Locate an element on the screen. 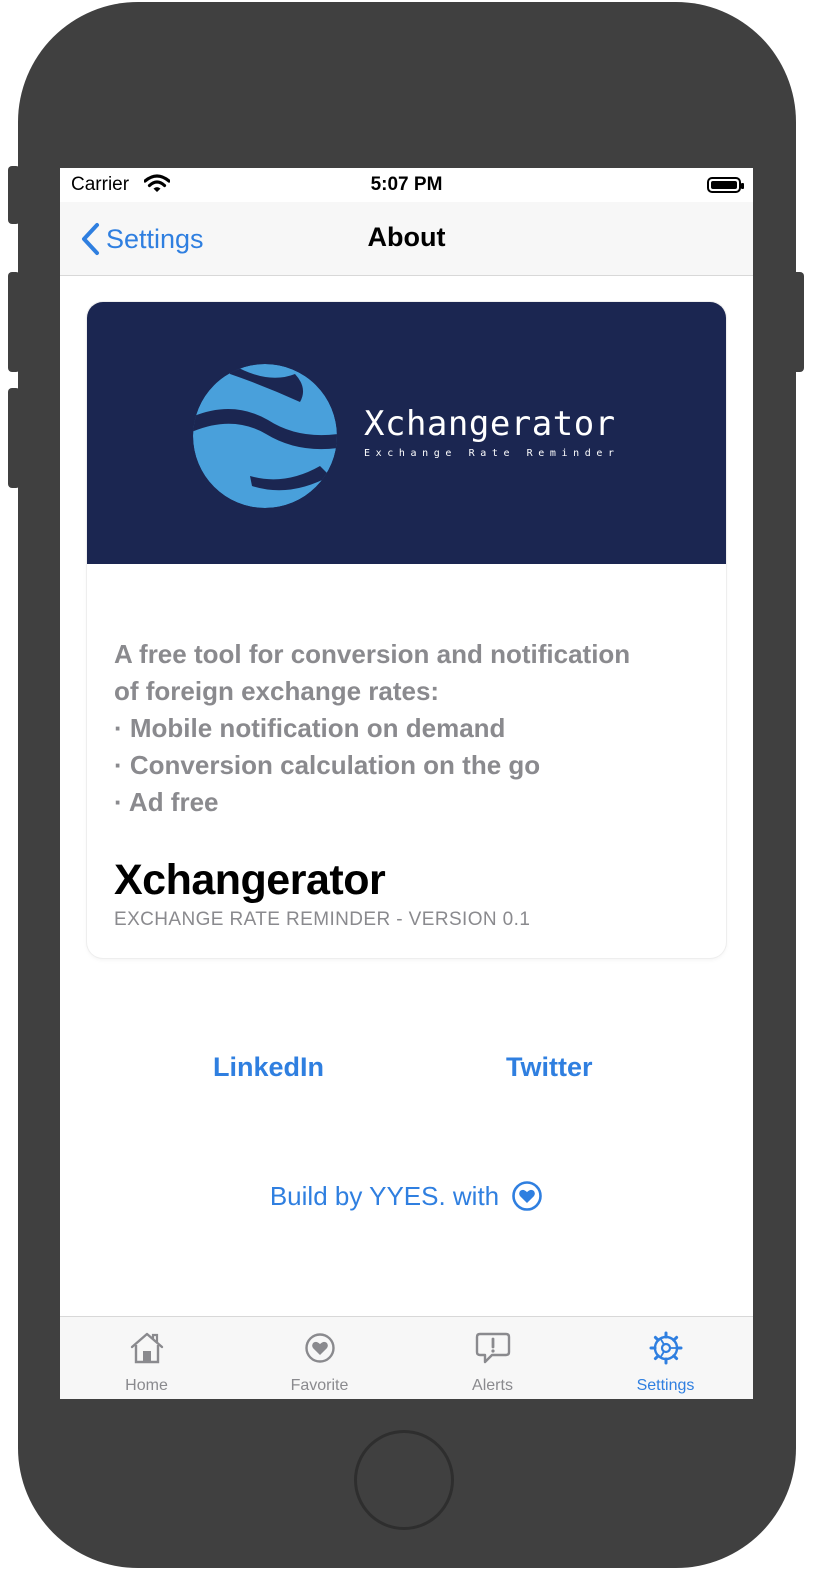 The height and width of the screenshot is (1594, 826). description-line: · Mobile notification on demand is located at coordinates (310, 728).